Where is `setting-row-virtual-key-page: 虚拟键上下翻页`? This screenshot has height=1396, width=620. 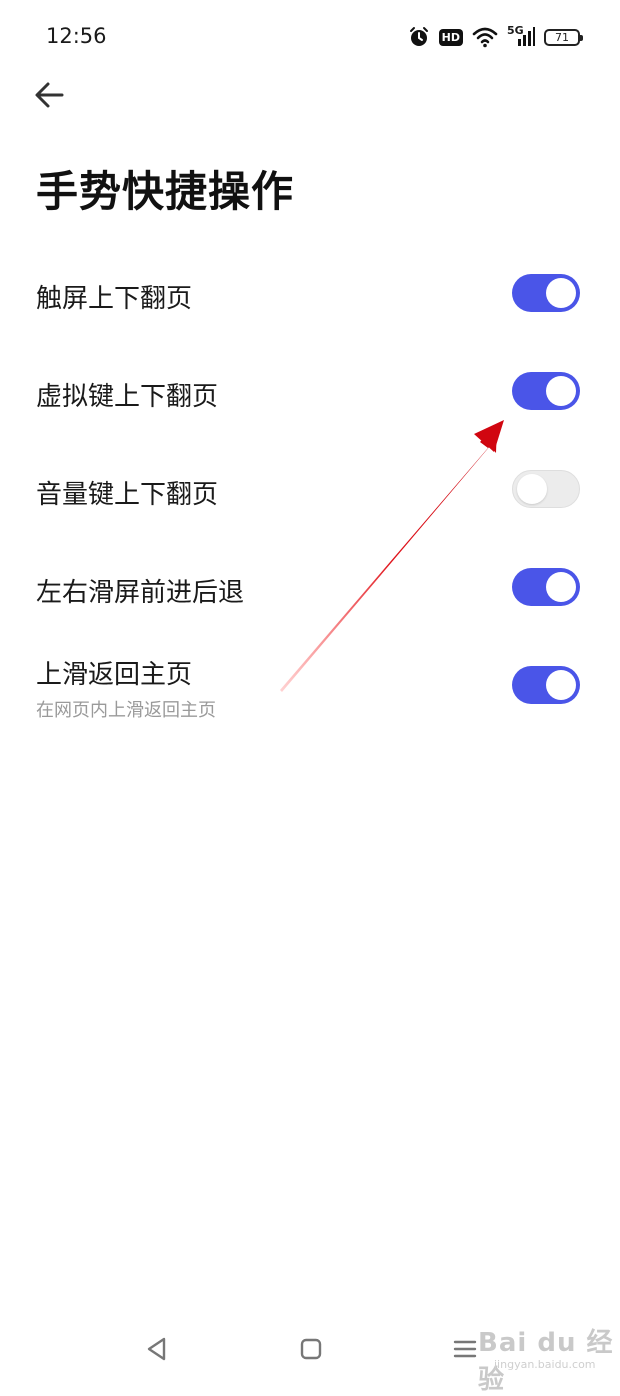 setting-row-virtual-key-page: 虚拟键上下翻页 is located at coordinates (310, 391).